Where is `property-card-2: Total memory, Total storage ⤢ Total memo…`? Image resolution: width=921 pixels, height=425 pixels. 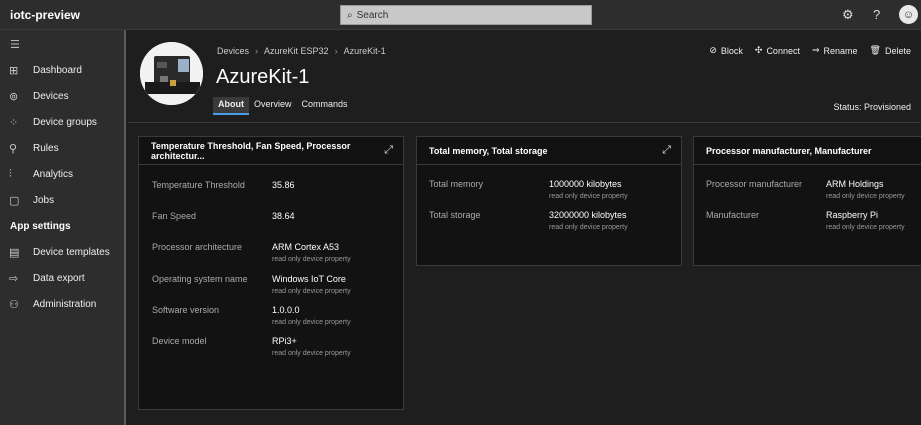 property-card-2: Total memory, Total storage ⤢ Total memo… is located at coordinates (549, 201).